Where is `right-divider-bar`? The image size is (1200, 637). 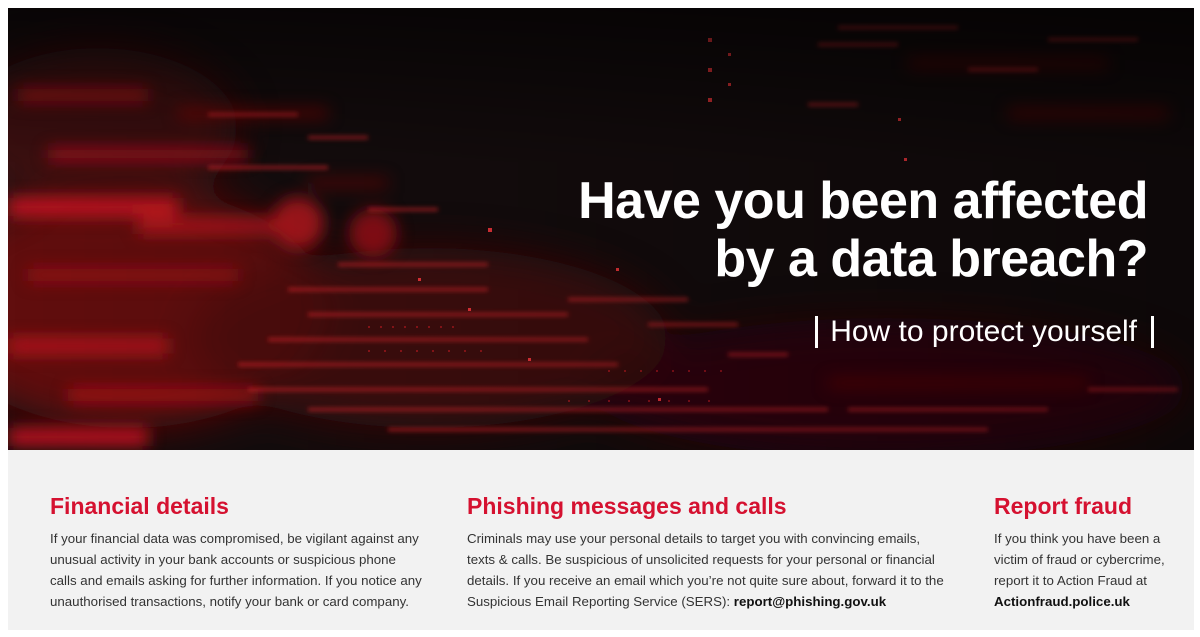 right-divider-bar is located at coordinates (1152, 332).